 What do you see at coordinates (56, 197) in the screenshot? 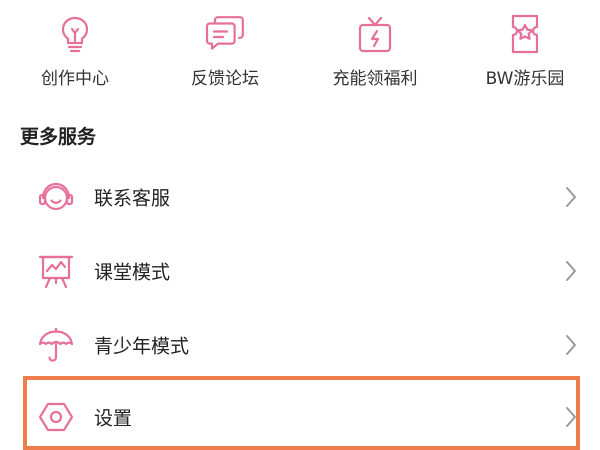
I see `headset-icon` at bounding box center [56, 197].